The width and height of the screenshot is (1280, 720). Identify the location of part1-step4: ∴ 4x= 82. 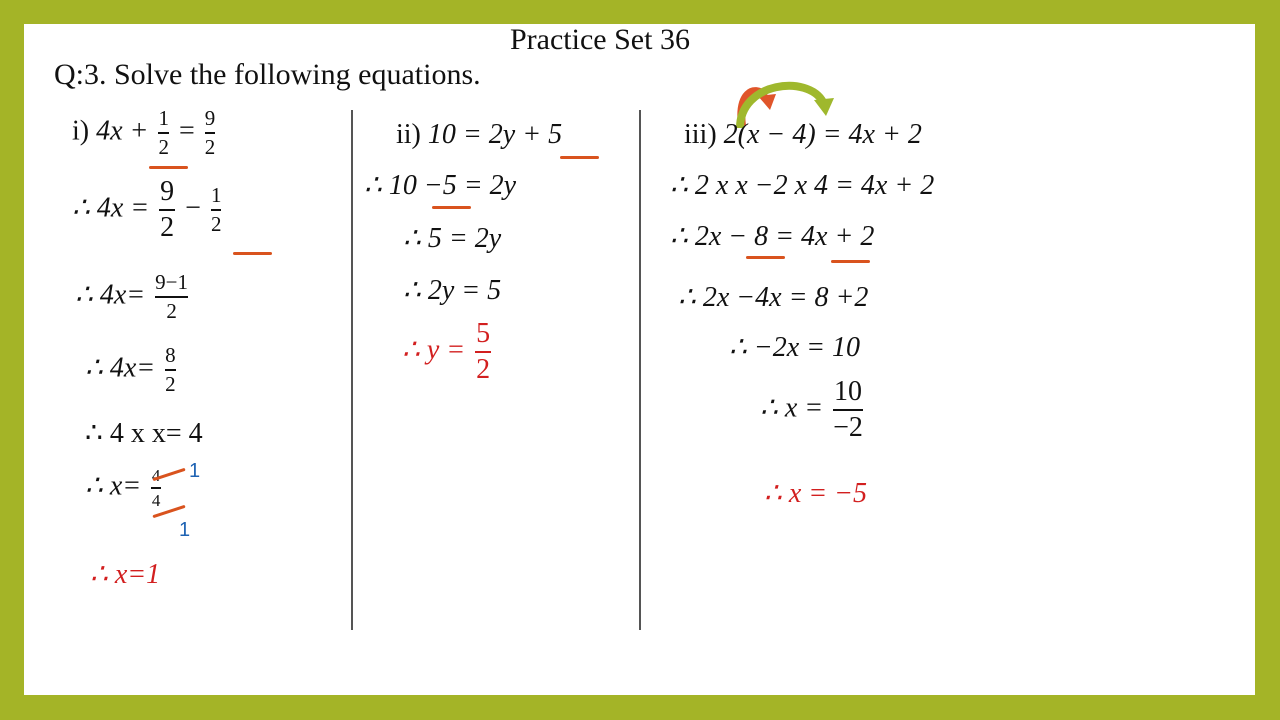
(130, 369).